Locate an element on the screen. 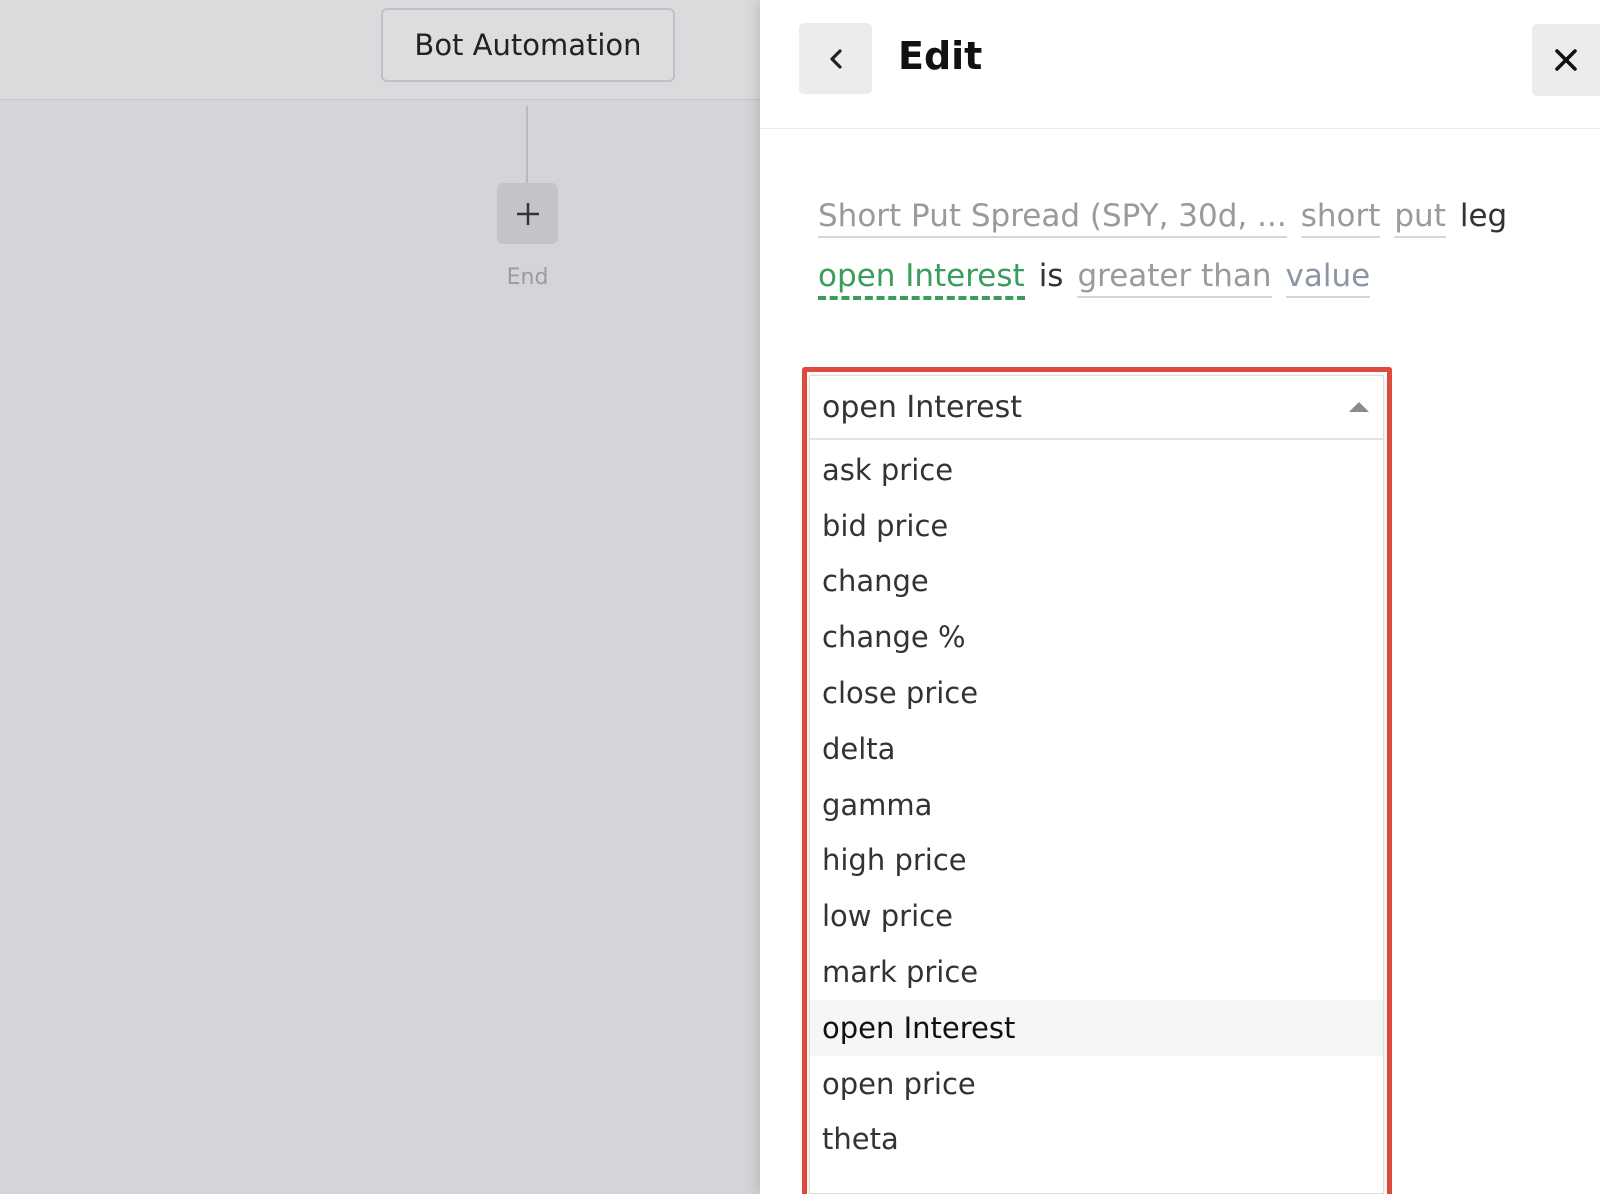  dropdown-option: delta is located at coordinates (1096, 749).